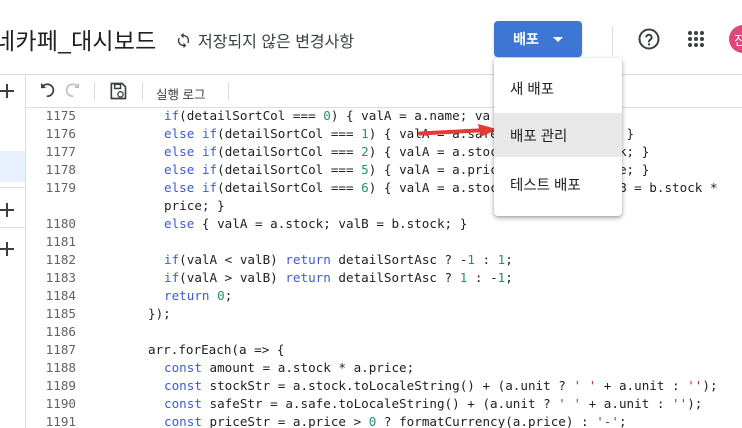 This screenshot has height=428, width=742. What do you see at coordinates (384, 314) in the screenshot?
I see `code-line: 1185});` at bounding box center [384, 314].